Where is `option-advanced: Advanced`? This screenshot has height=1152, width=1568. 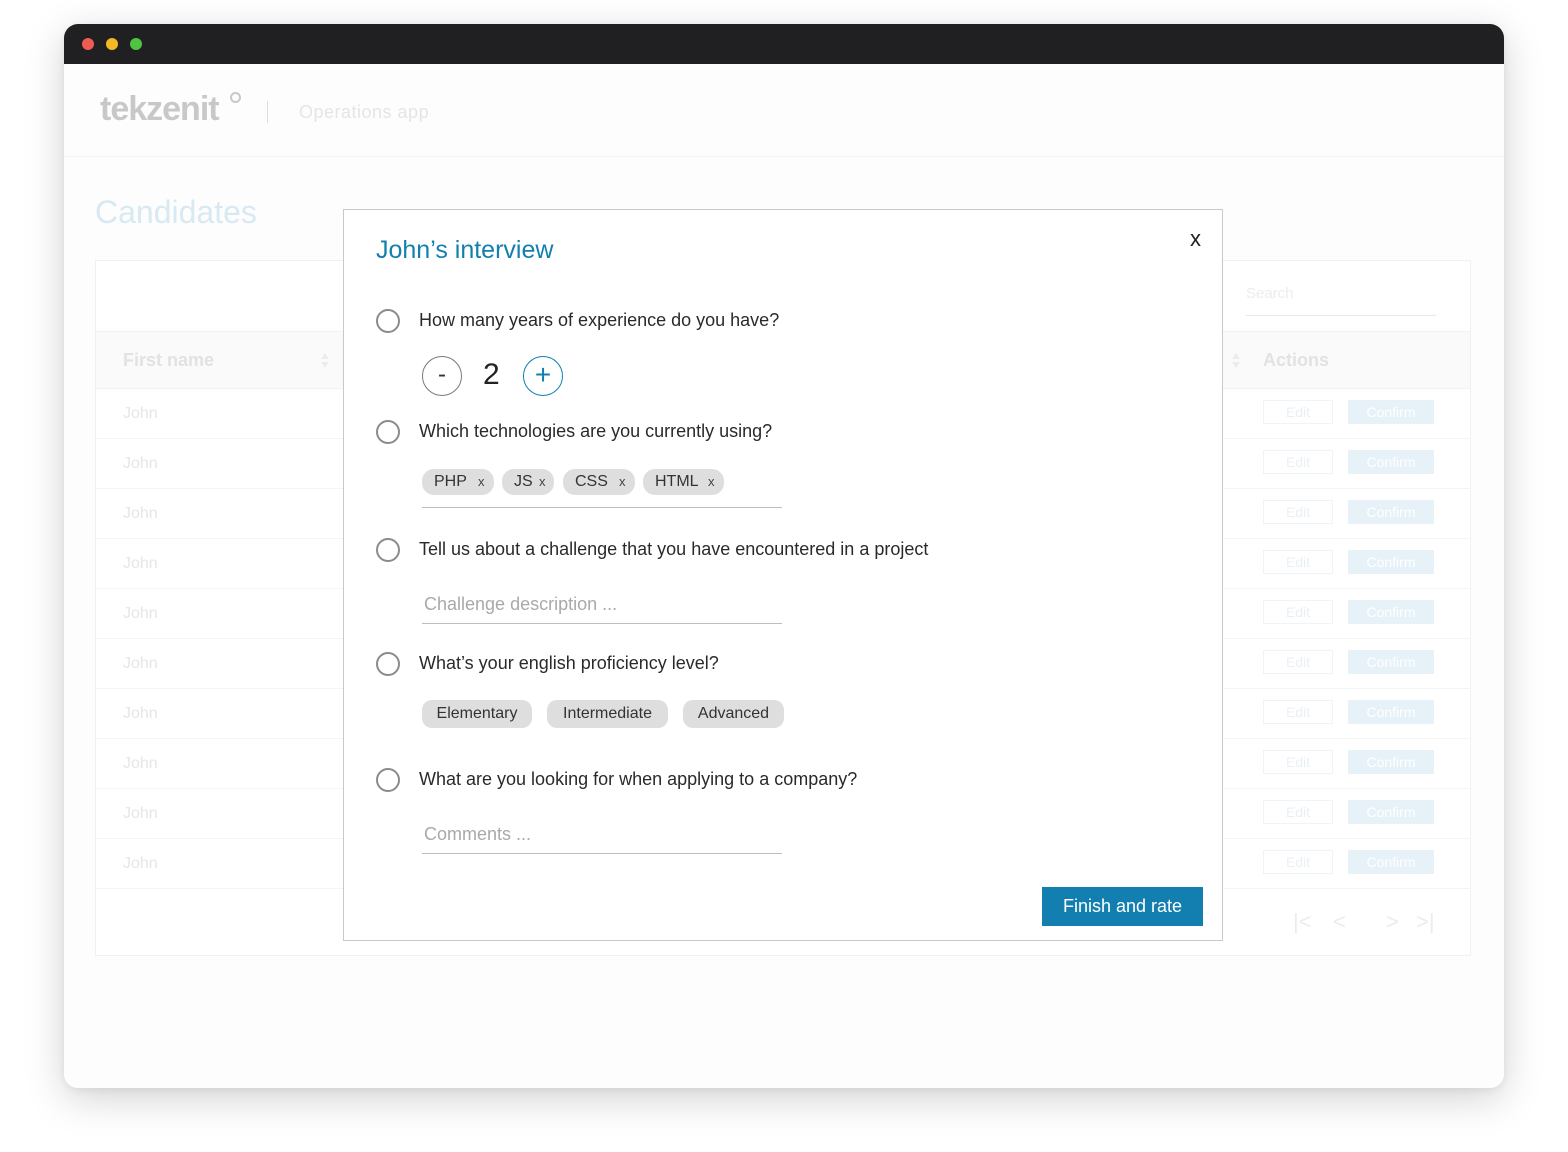 option-advanced: Advanced is located at coordinates (733, 714).